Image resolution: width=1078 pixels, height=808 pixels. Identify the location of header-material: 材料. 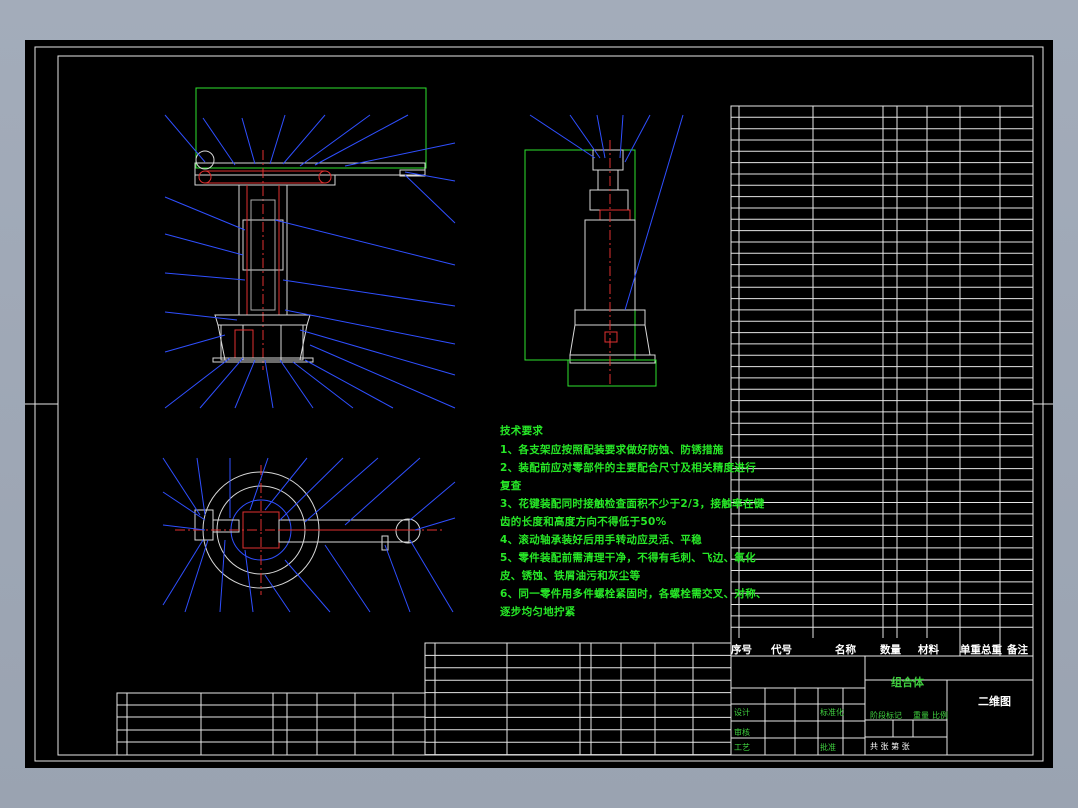
(928, 650).